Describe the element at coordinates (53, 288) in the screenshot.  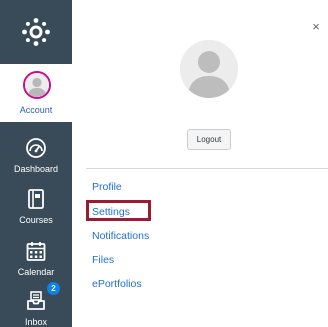
I see `inbox-unread-badge: 2` at that location.